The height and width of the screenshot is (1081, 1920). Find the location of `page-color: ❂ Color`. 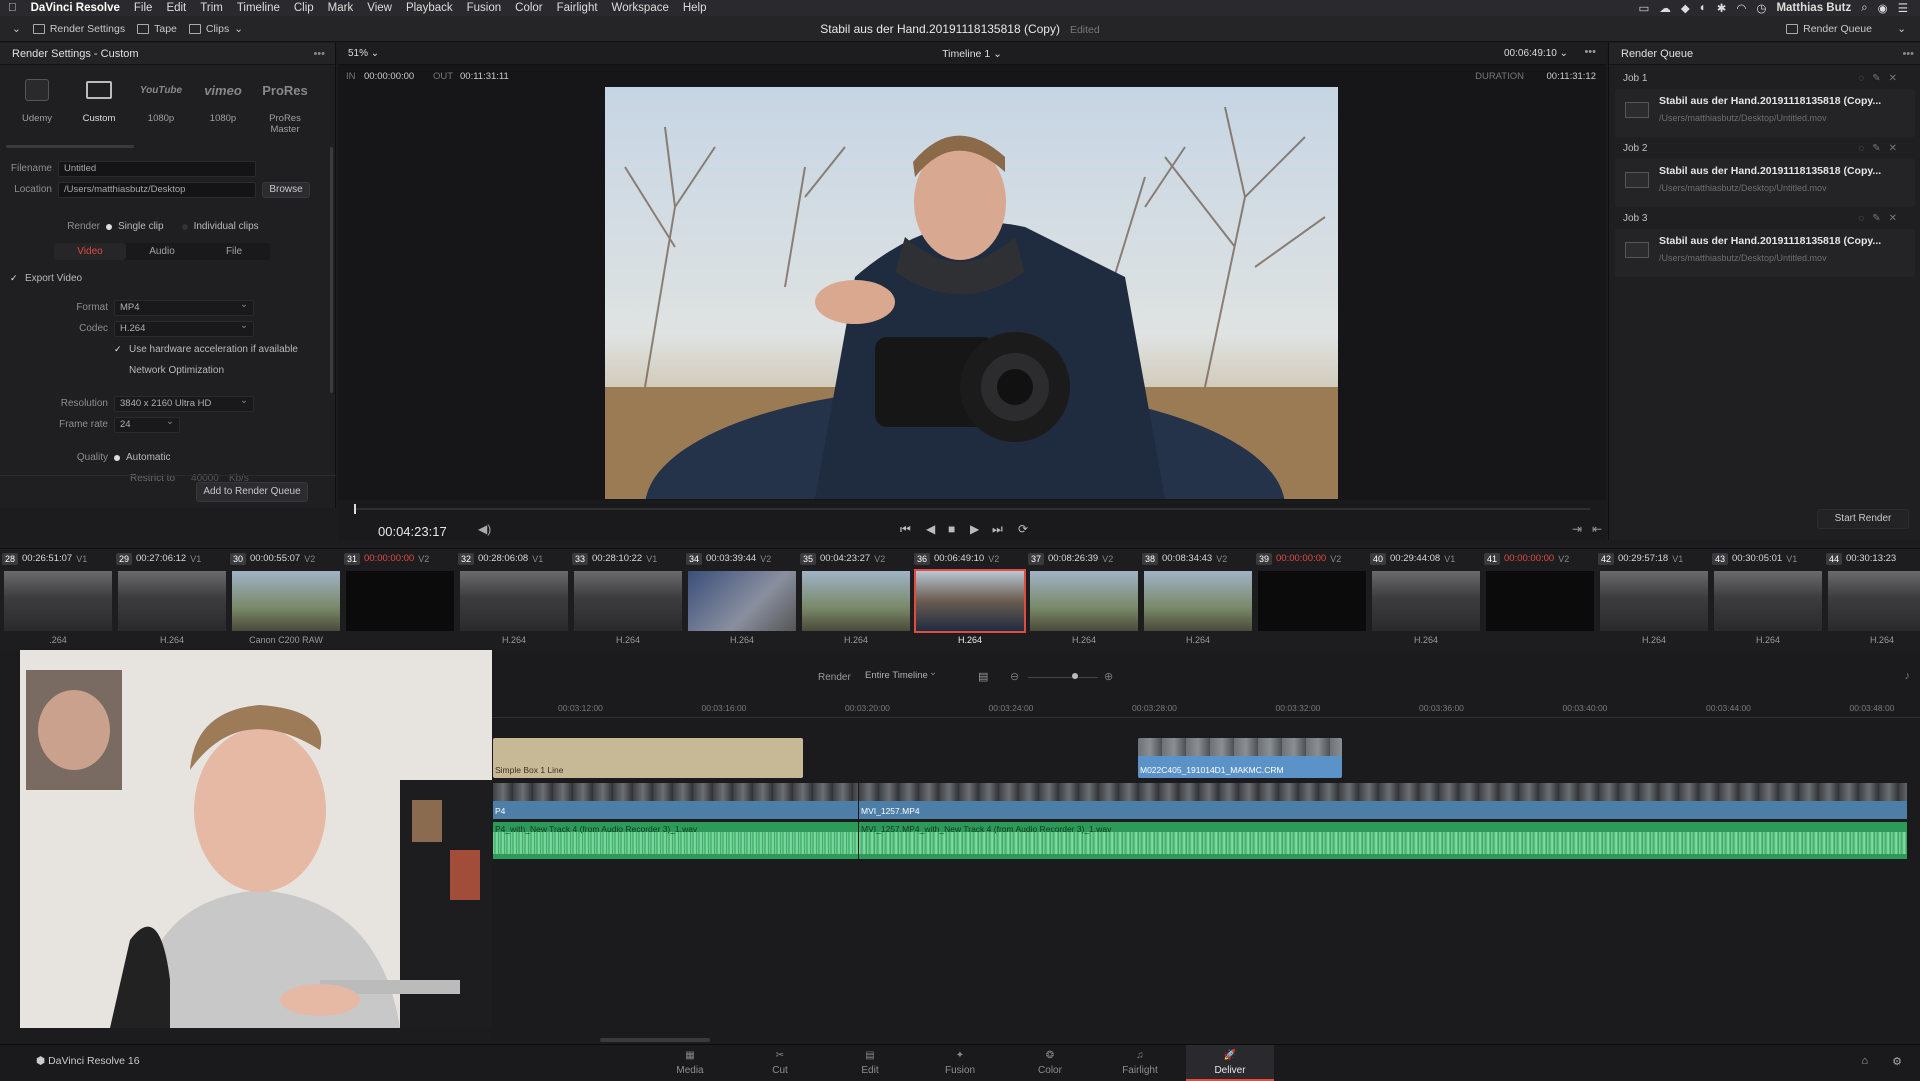

page-color: ❂ Color is located at coordinates (1050, 1063).